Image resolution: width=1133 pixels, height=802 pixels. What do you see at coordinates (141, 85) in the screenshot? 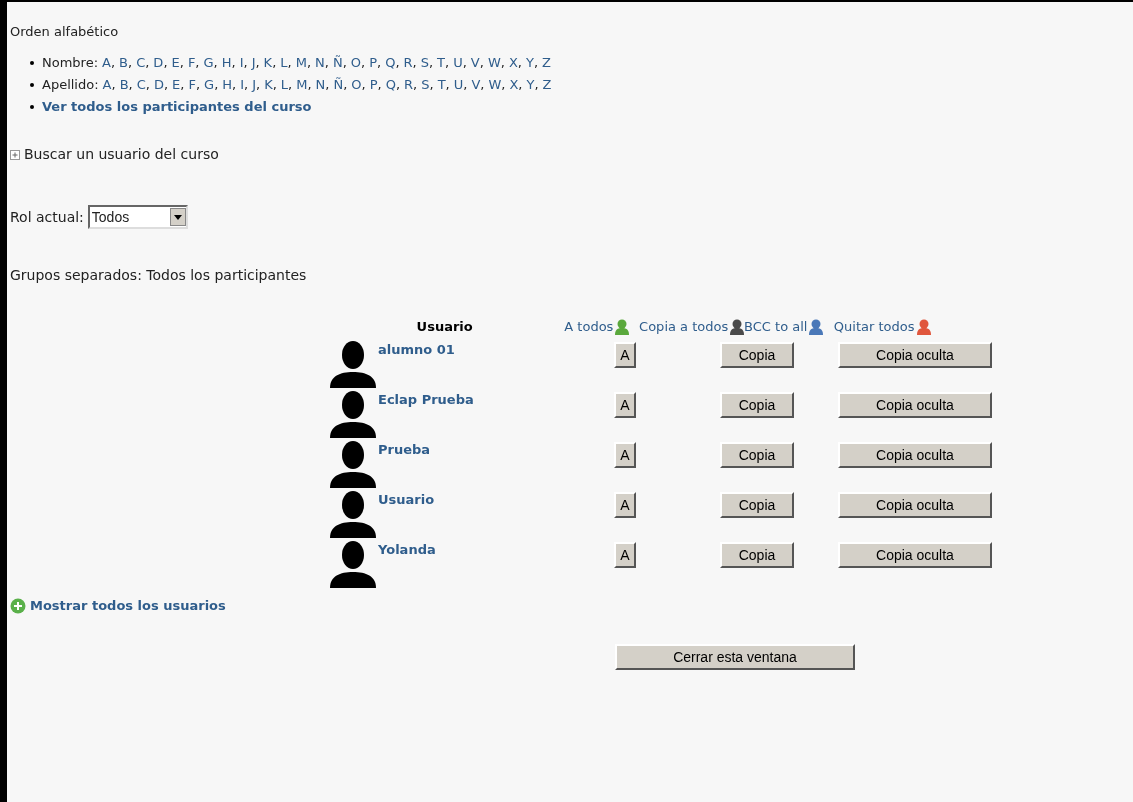
I see `letter-link: C` at bounding box center [141, 85].